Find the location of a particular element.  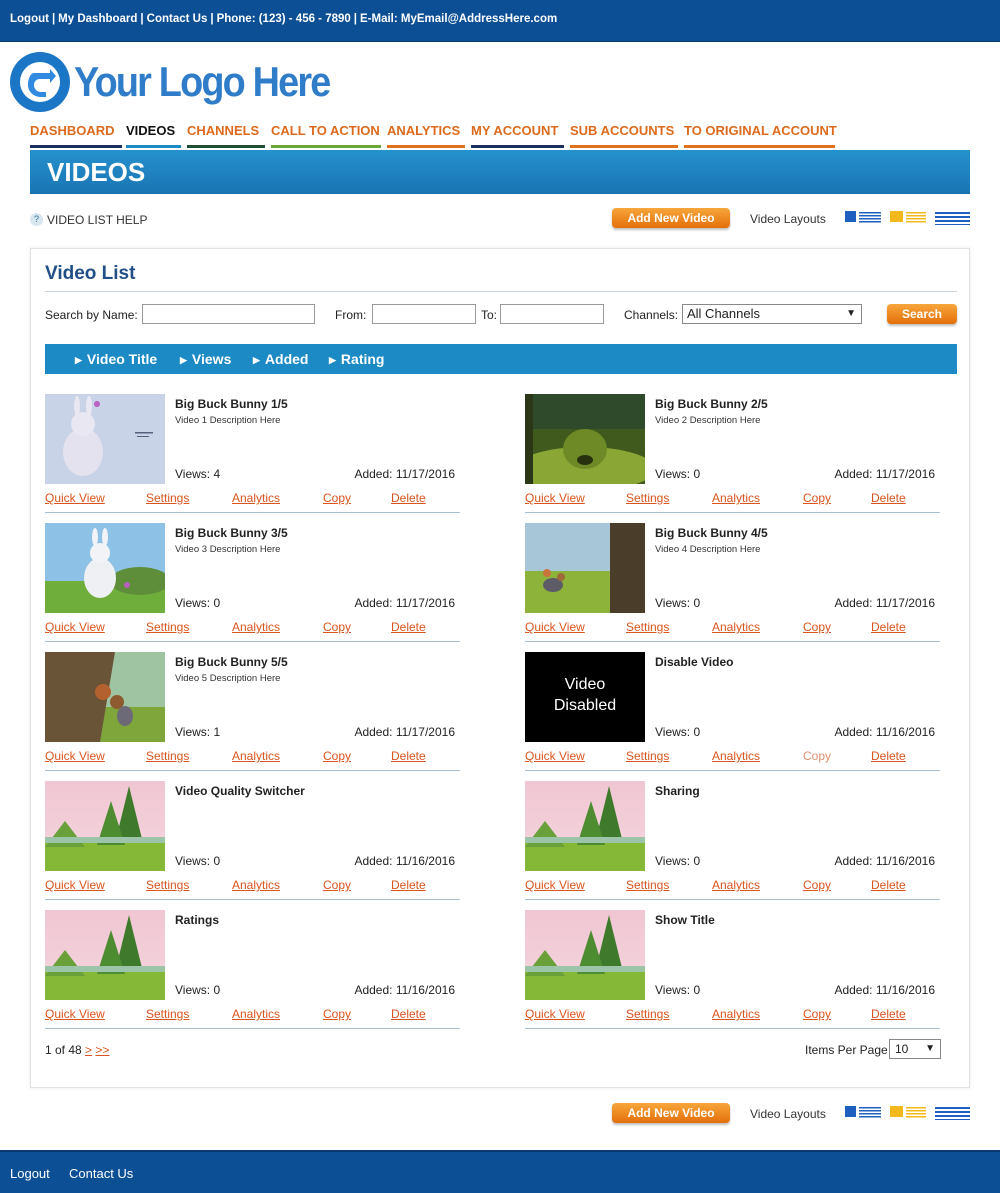

video-title: Big Buck Bunny 5/5 is located at coordinates (231, 662).